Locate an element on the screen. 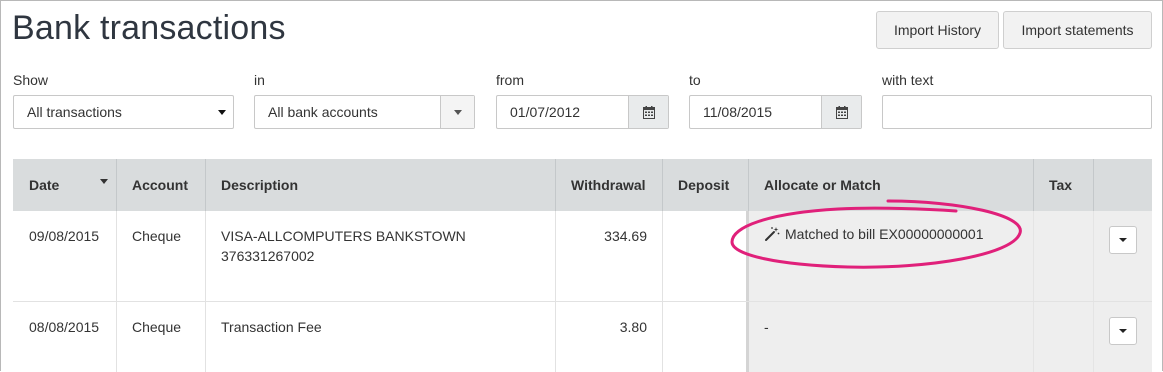 The width and height of the screenshot is (1163, 372). to-date-field: 11/08/2015 is located at coordinates (775, 112).